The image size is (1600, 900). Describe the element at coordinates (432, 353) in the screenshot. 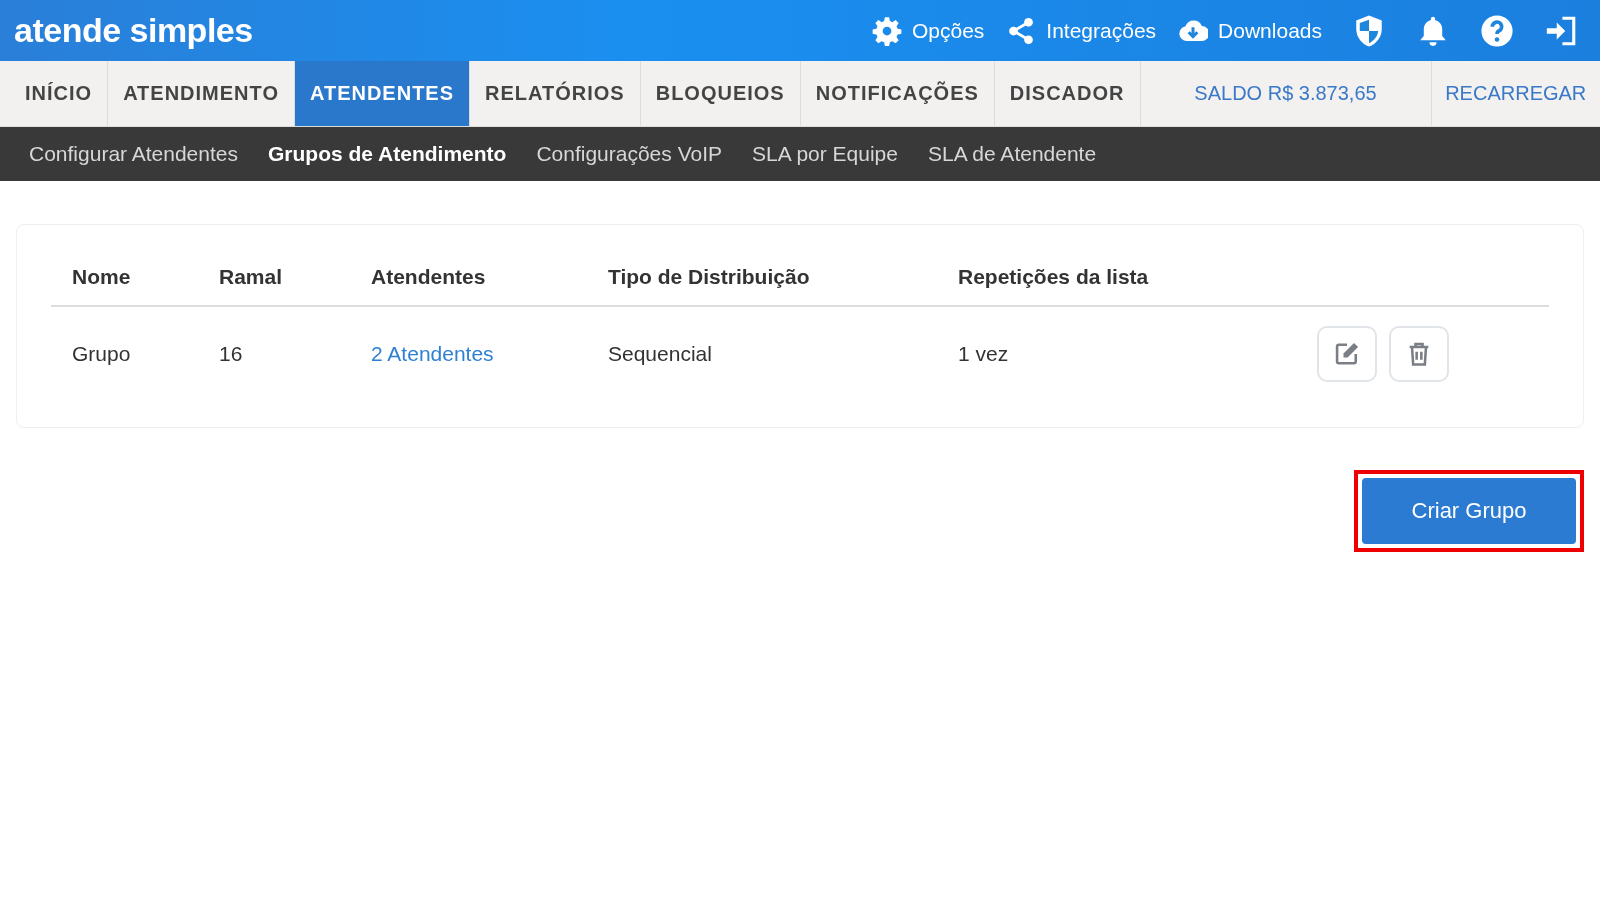

I see `attendants-link: 2 Atendentes` at that location.